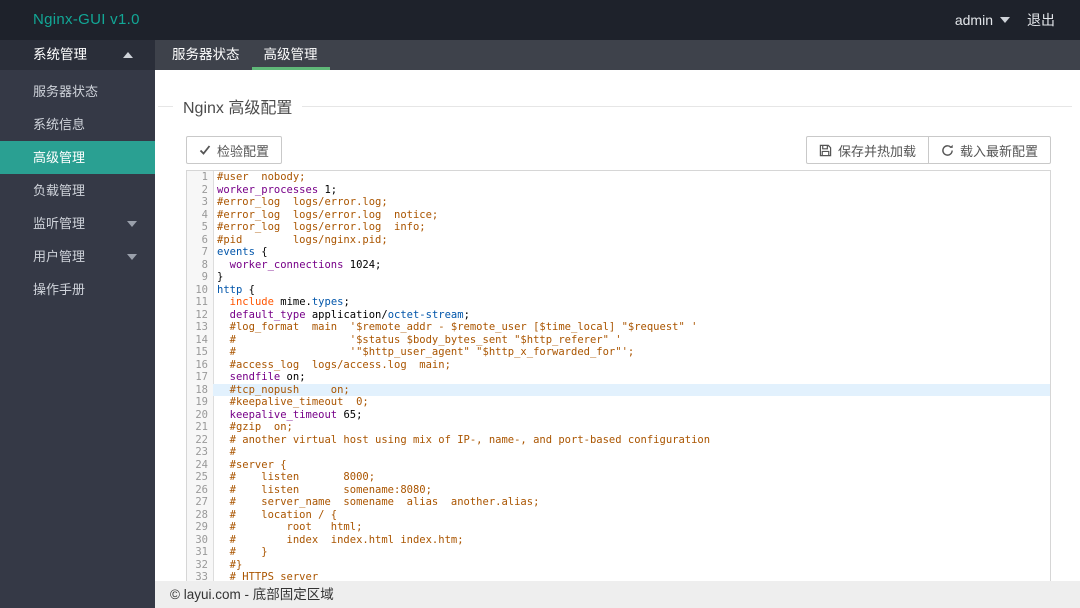 The height and width of the screenshot is (608, 1080). What do you see at coordinates (201, 339) in the screenshot?
I see `line-number: 14` at bounding box center [201, 339].